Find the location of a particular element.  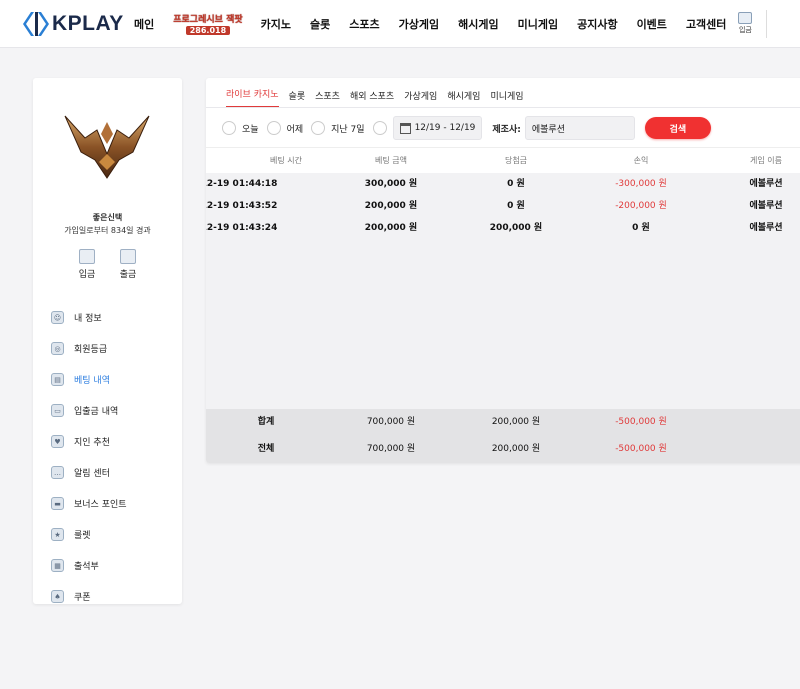

withdraw-label: 출금 is located at coordinates (128, 275).